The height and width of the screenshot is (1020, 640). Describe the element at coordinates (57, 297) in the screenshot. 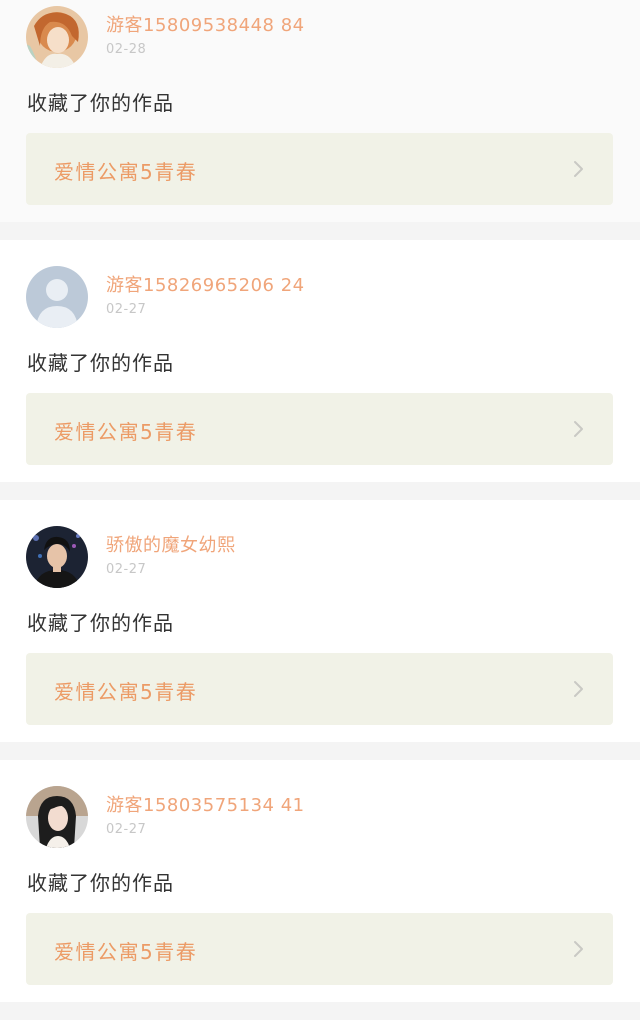

I see `default-user-avatar-icon` at that location.